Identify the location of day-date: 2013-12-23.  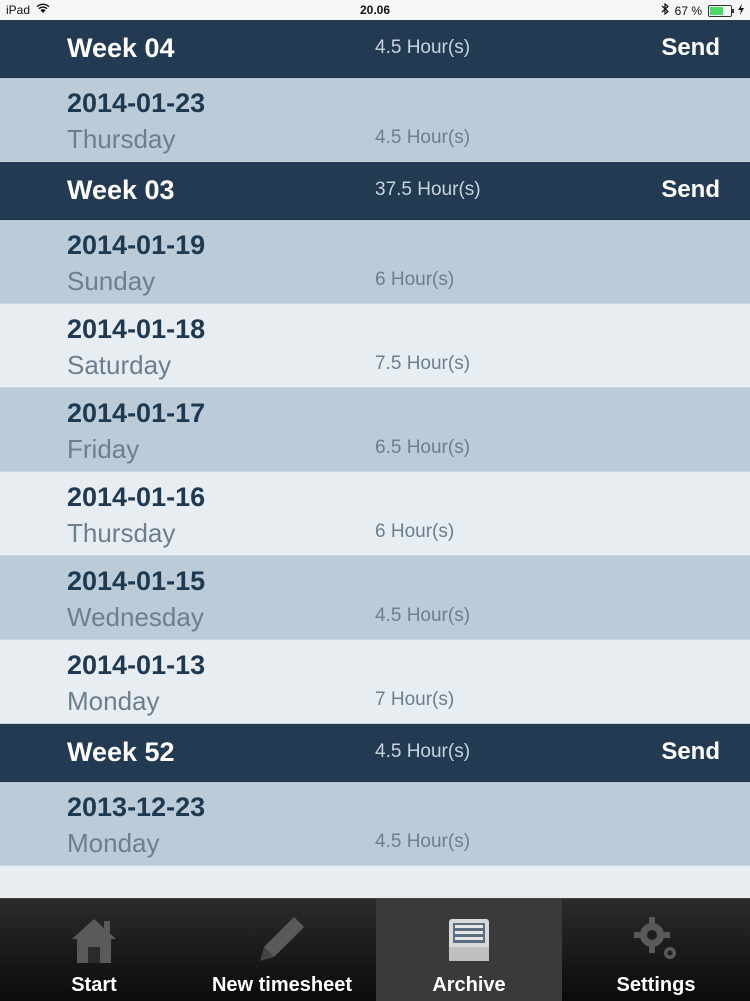
(136, 807).